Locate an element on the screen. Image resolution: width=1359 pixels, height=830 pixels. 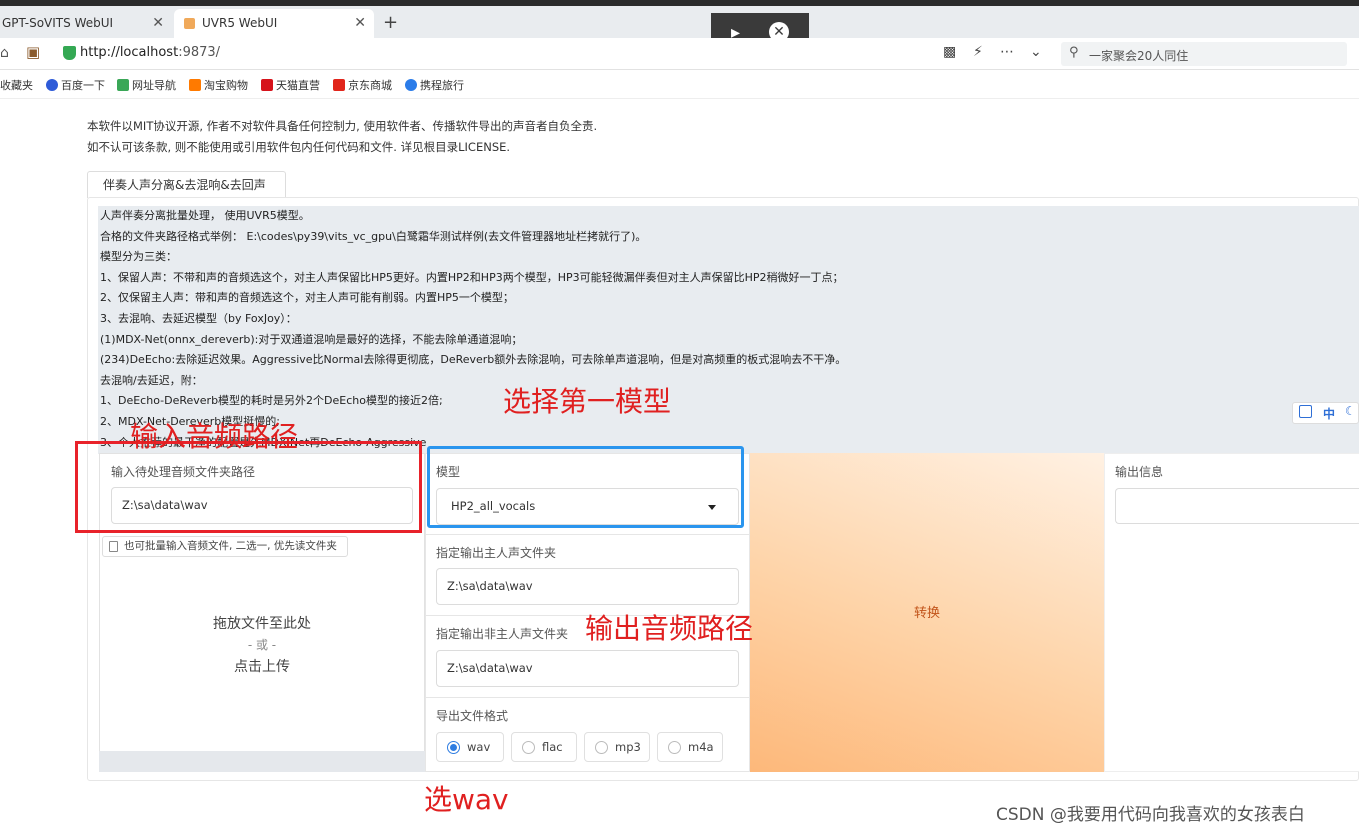
annotation-box-model is located at coordinates (585, 487).